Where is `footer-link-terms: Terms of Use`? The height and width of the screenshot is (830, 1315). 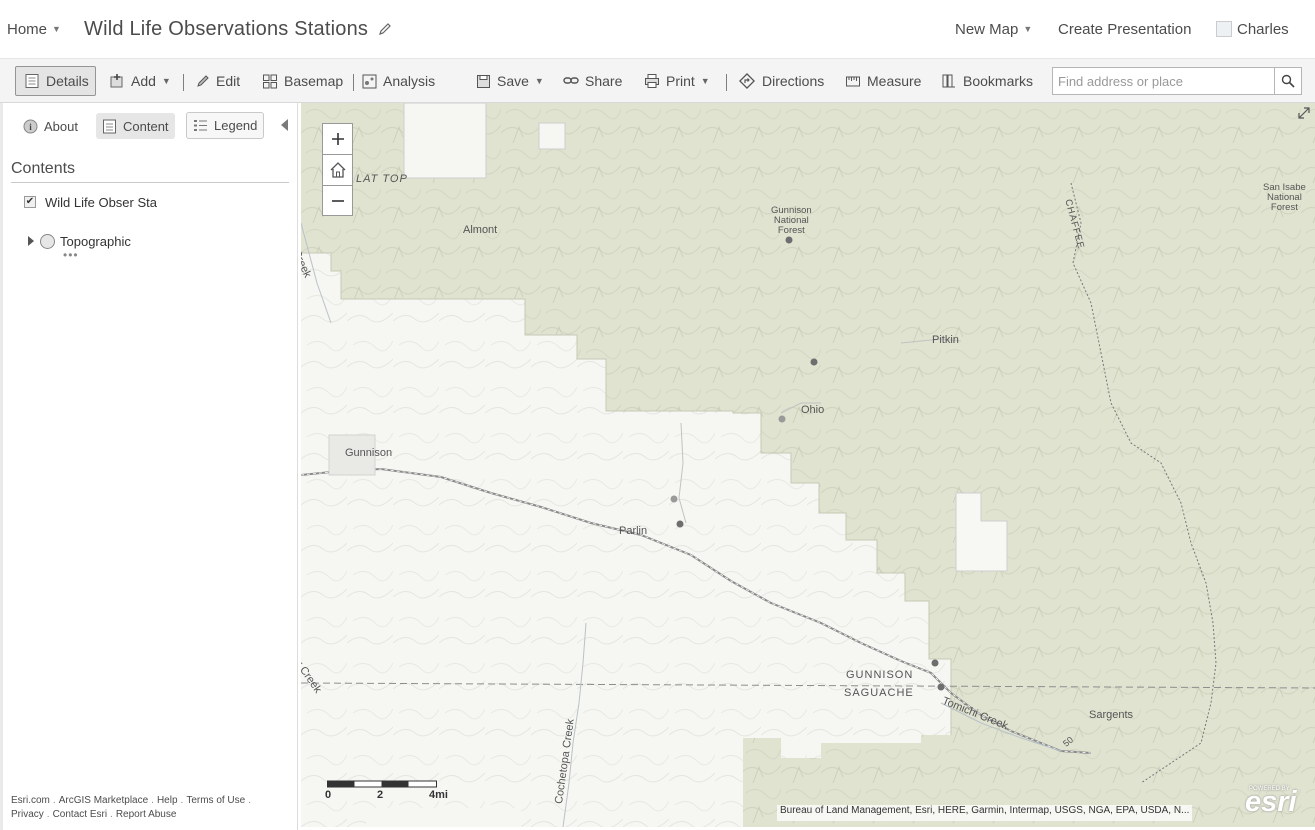 footer-link-terms: Terms of Use is located at coordinates (215, 800).